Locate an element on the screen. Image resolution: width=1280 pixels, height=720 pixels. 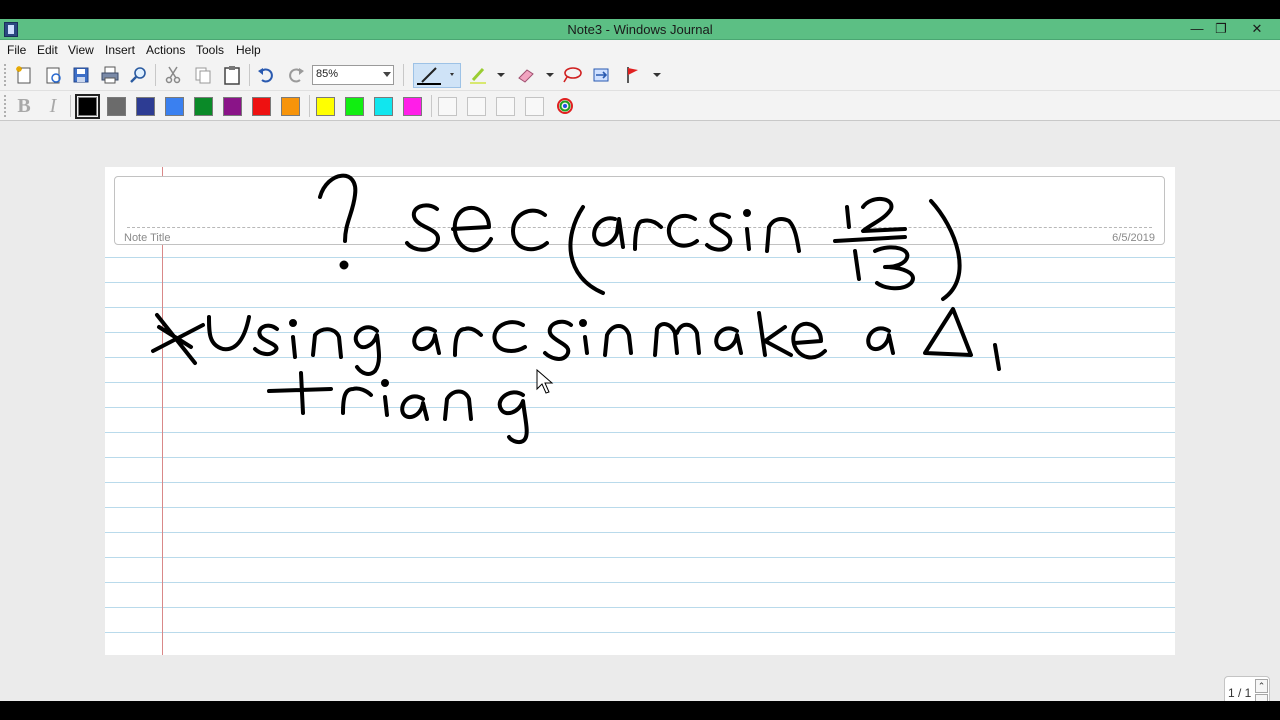
screen-bottom-bar is located at coordinates (640, 710).